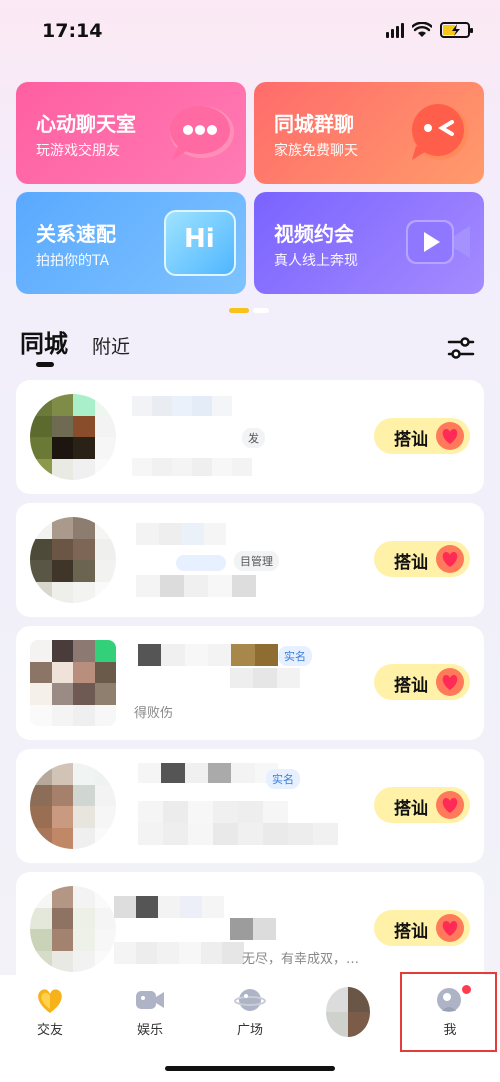  Describe the element at coordinates (78, 151) in the screenshot. I see `card-subtitle: 玩游戏交朋友` at that location.